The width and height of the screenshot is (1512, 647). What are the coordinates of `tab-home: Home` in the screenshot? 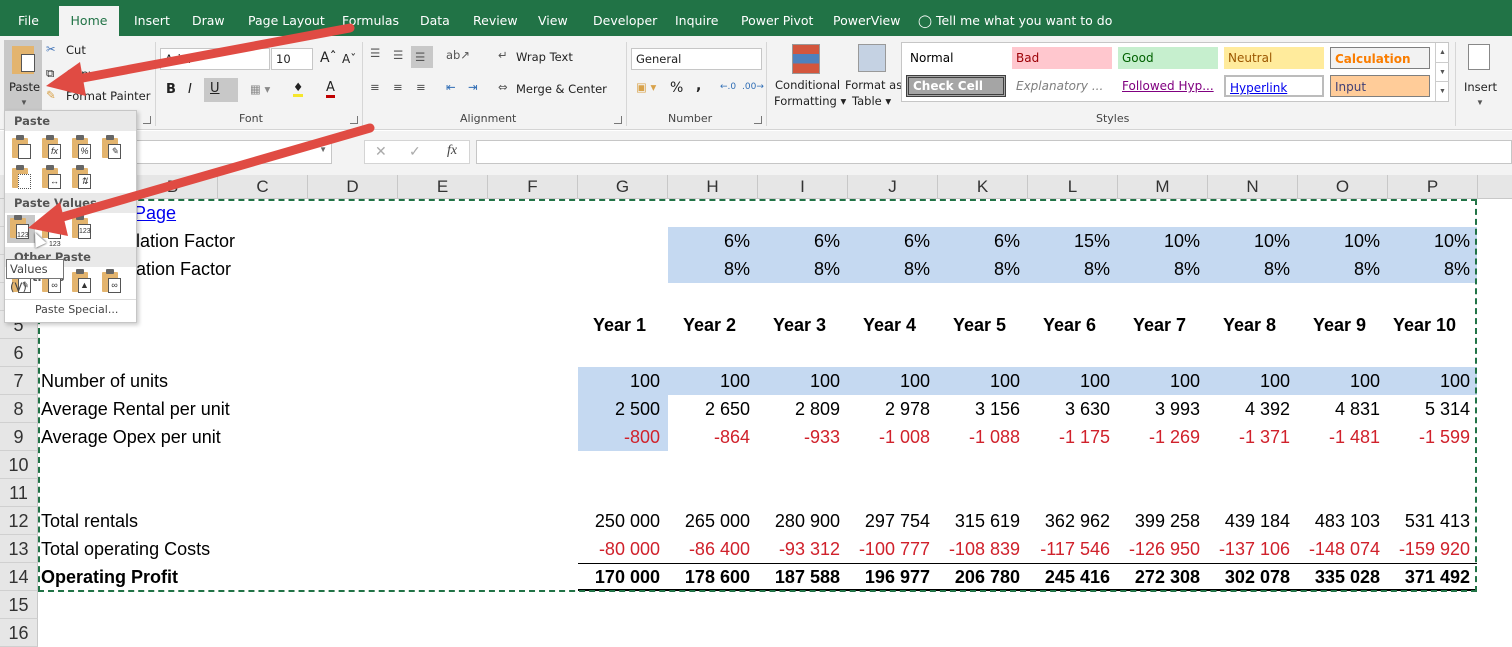 It's located at (89, 21).